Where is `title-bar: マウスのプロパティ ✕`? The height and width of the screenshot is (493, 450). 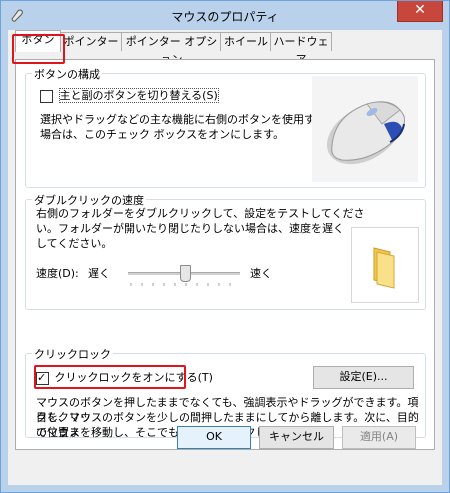 title-bar: マウスのプロパティ ✕ is located at coordinates (225, 15).